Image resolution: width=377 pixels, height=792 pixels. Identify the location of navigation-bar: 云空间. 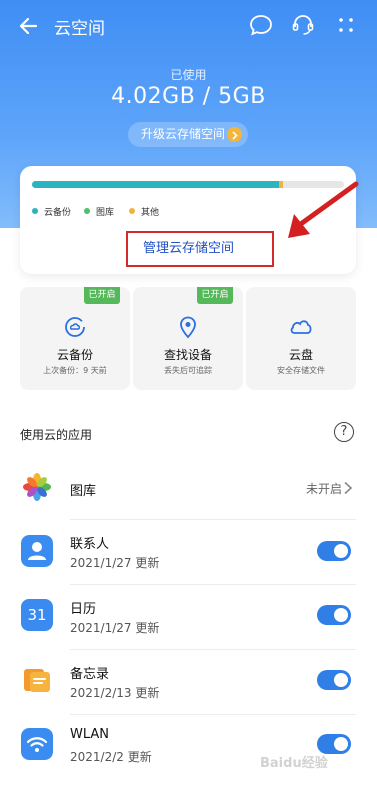
(188, 26).